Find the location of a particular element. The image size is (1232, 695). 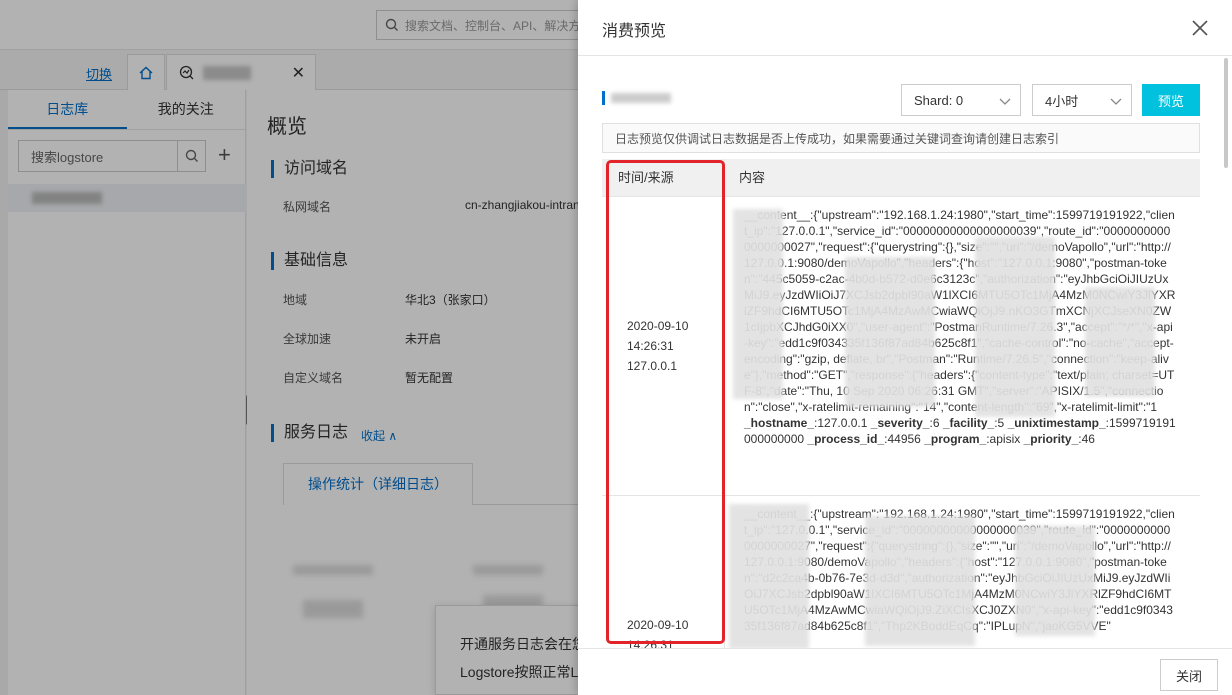

meta-key: _hostname_ is located at coordinates (779, 423).